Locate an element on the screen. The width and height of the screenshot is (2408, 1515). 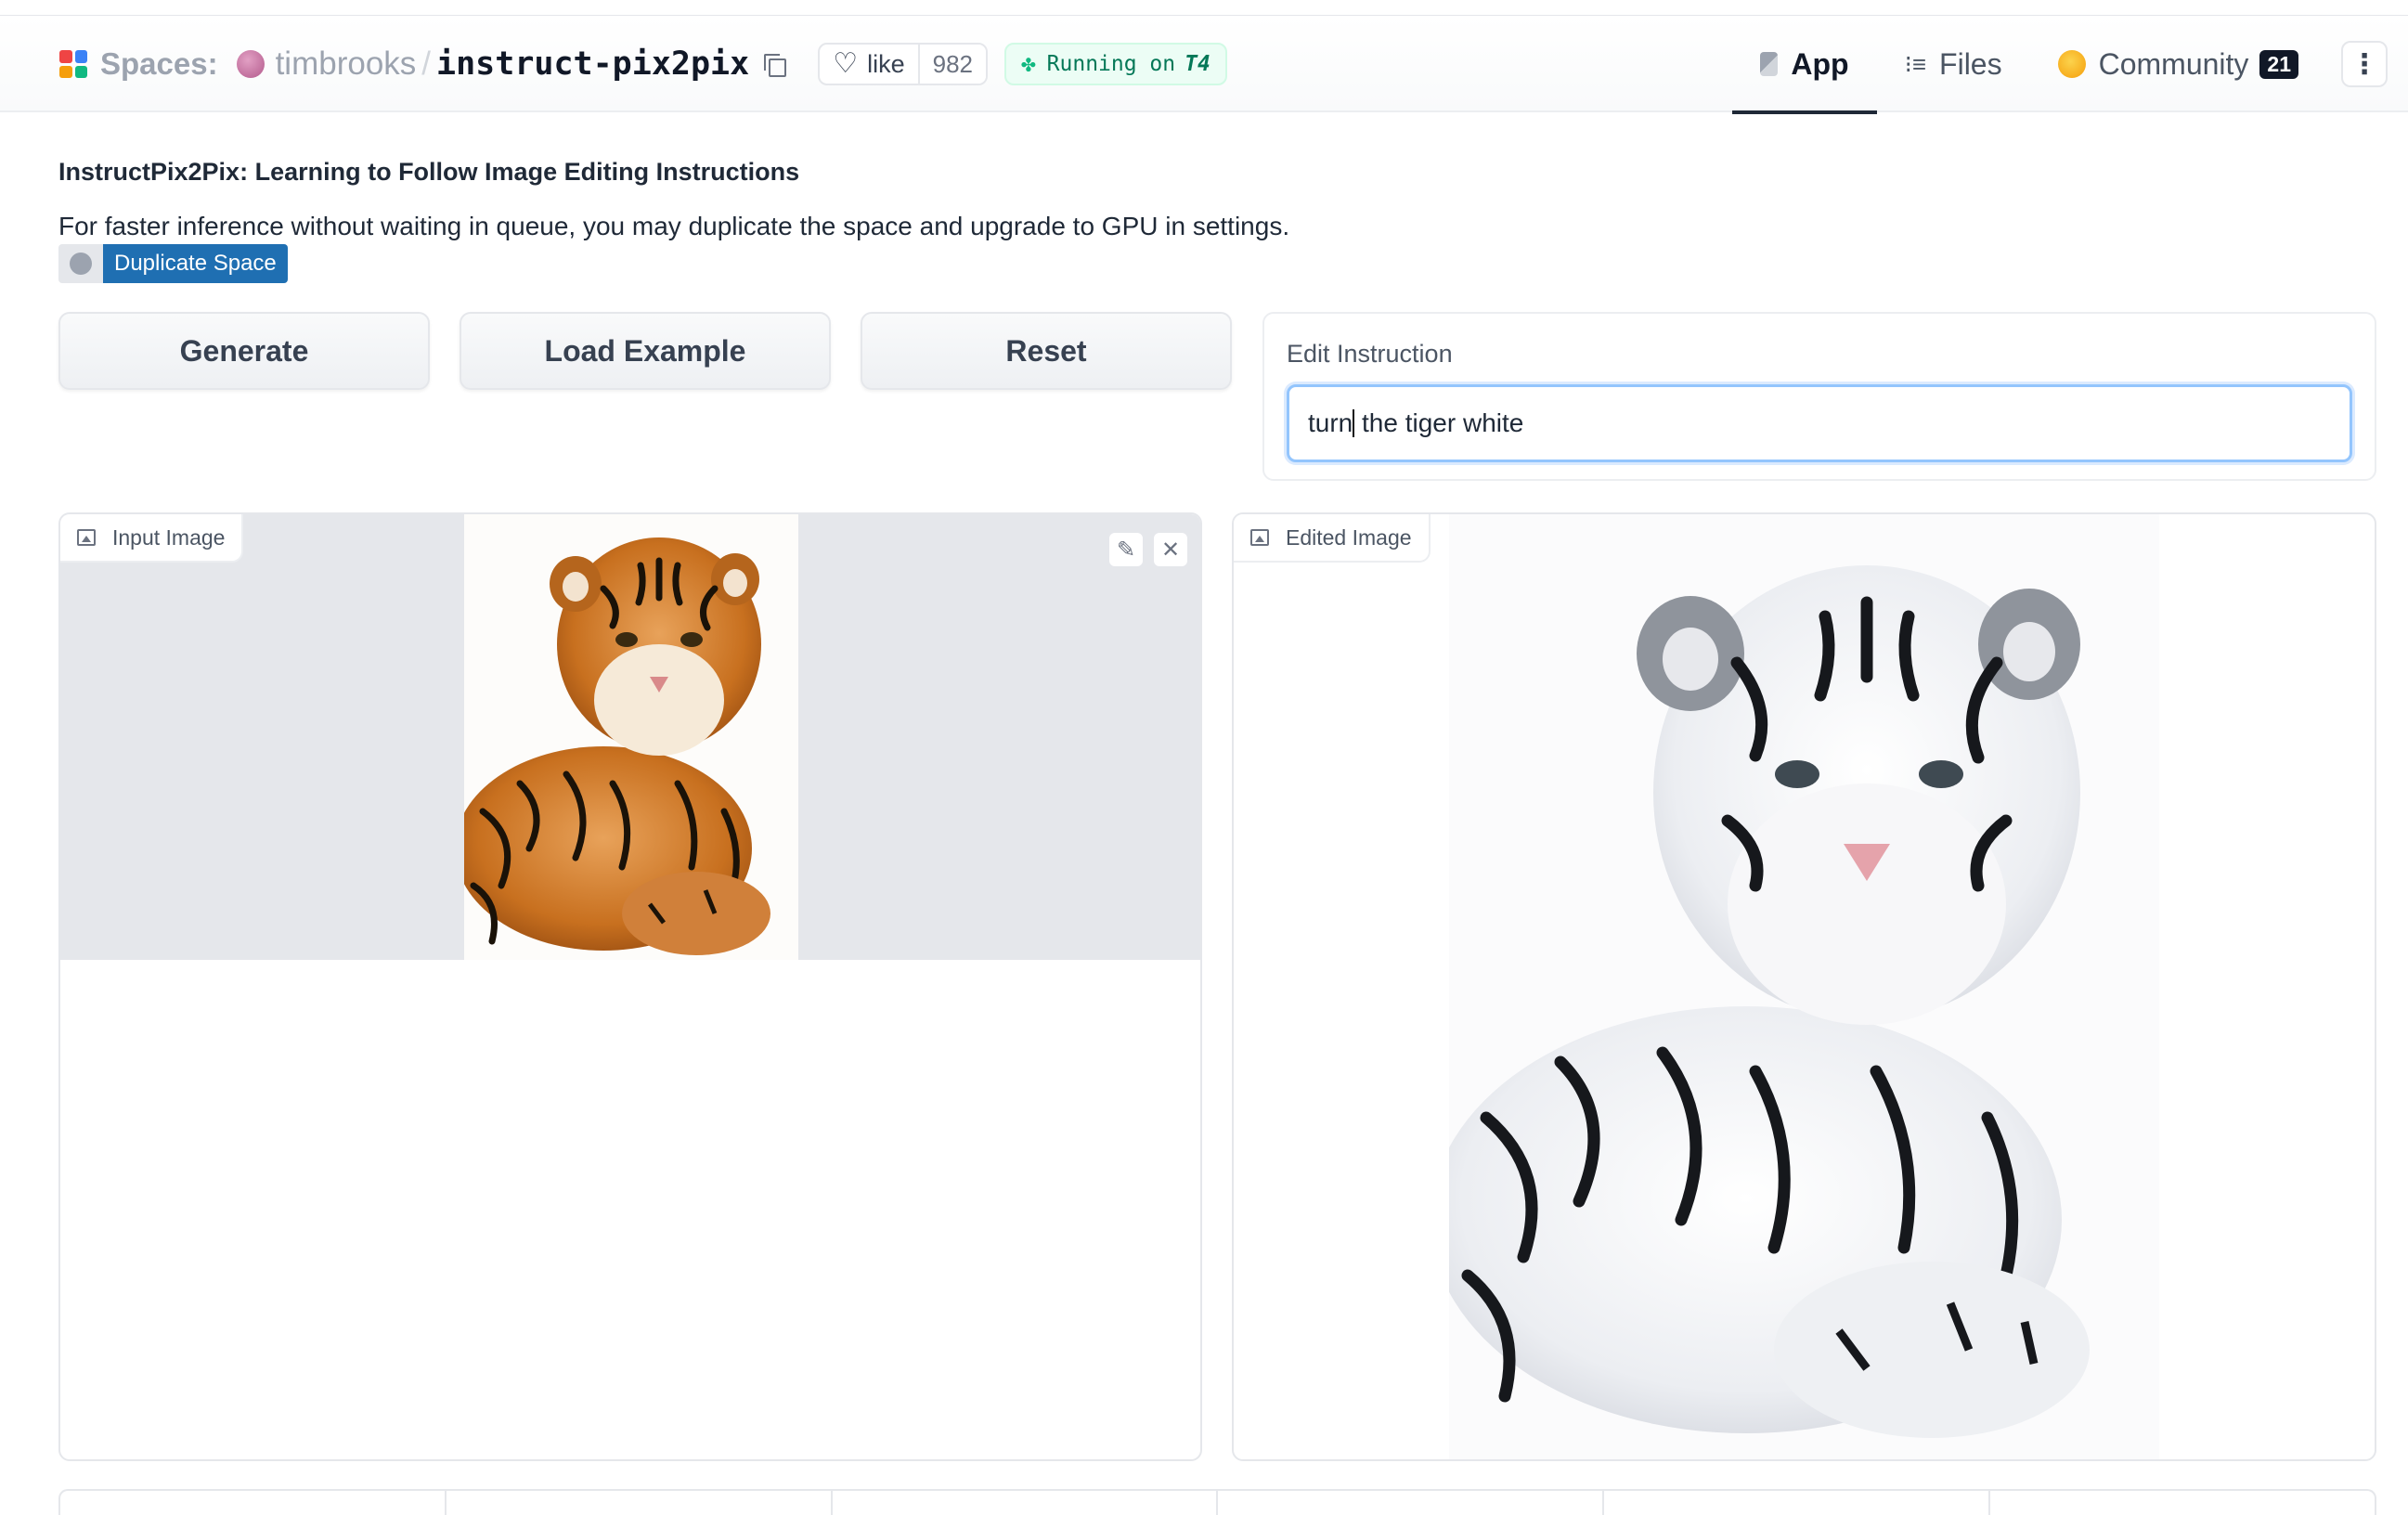
community-count-badge: 21 is located at coordinates (2278, 64).